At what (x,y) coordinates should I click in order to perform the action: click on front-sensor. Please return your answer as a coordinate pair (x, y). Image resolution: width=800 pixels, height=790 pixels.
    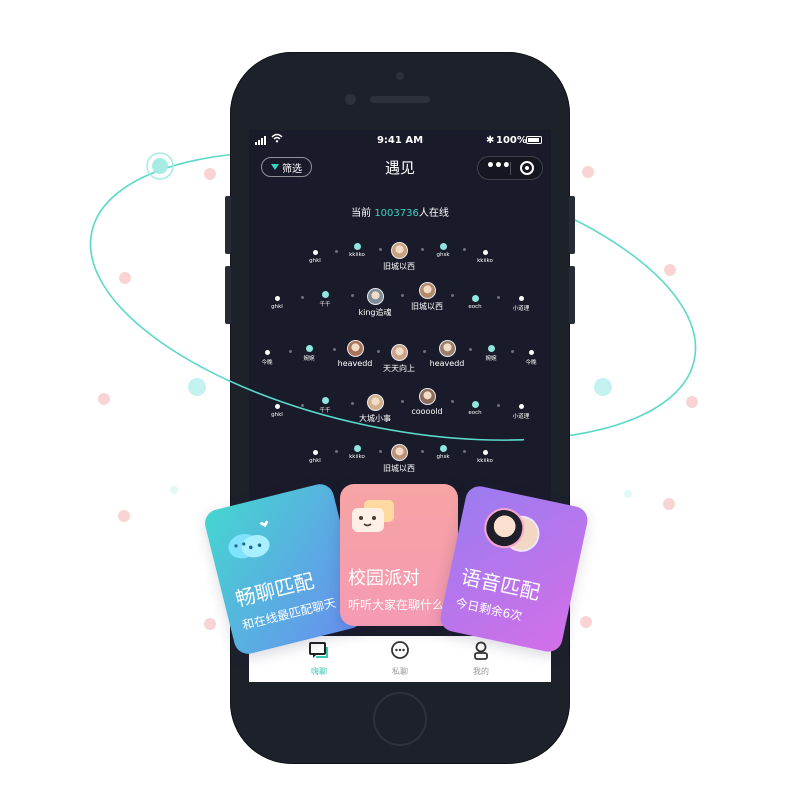
    Looking at the image, I should click on (350, 99).